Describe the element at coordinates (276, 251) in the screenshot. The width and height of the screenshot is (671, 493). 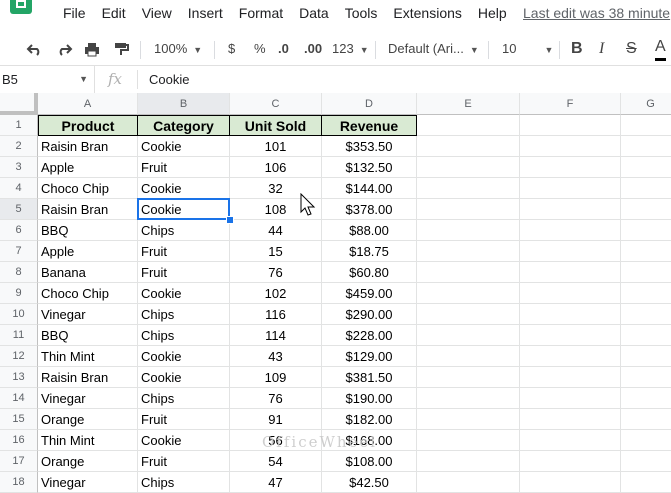
I see `data-cell: 15` at that location.